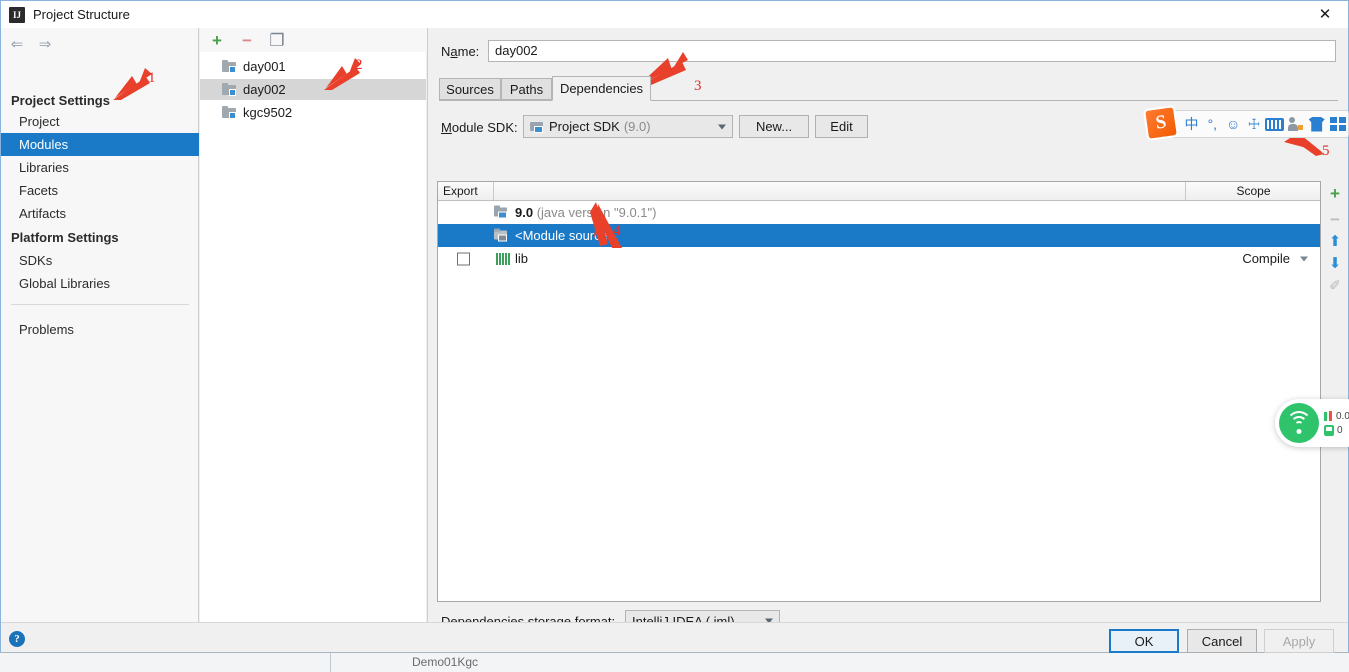 The height and width of the screenshot is (672, 1349). Describe the element at coordinates (522, 258) in the screenshot. I see `dependency-name: lib` at that location.